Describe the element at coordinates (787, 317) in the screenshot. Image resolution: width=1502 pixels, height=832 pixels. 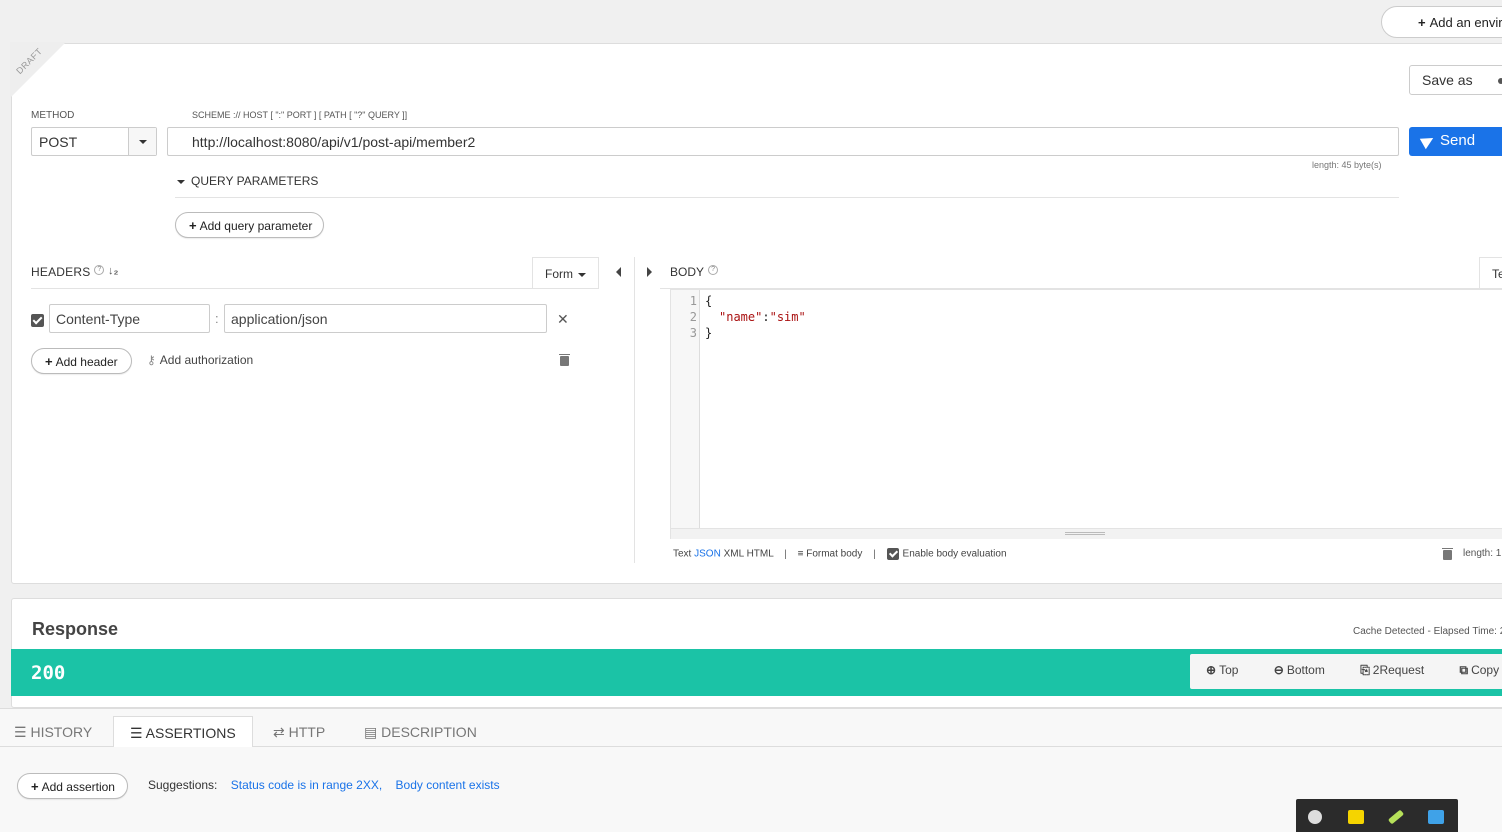
I see `json-value: "sim"` at that location.